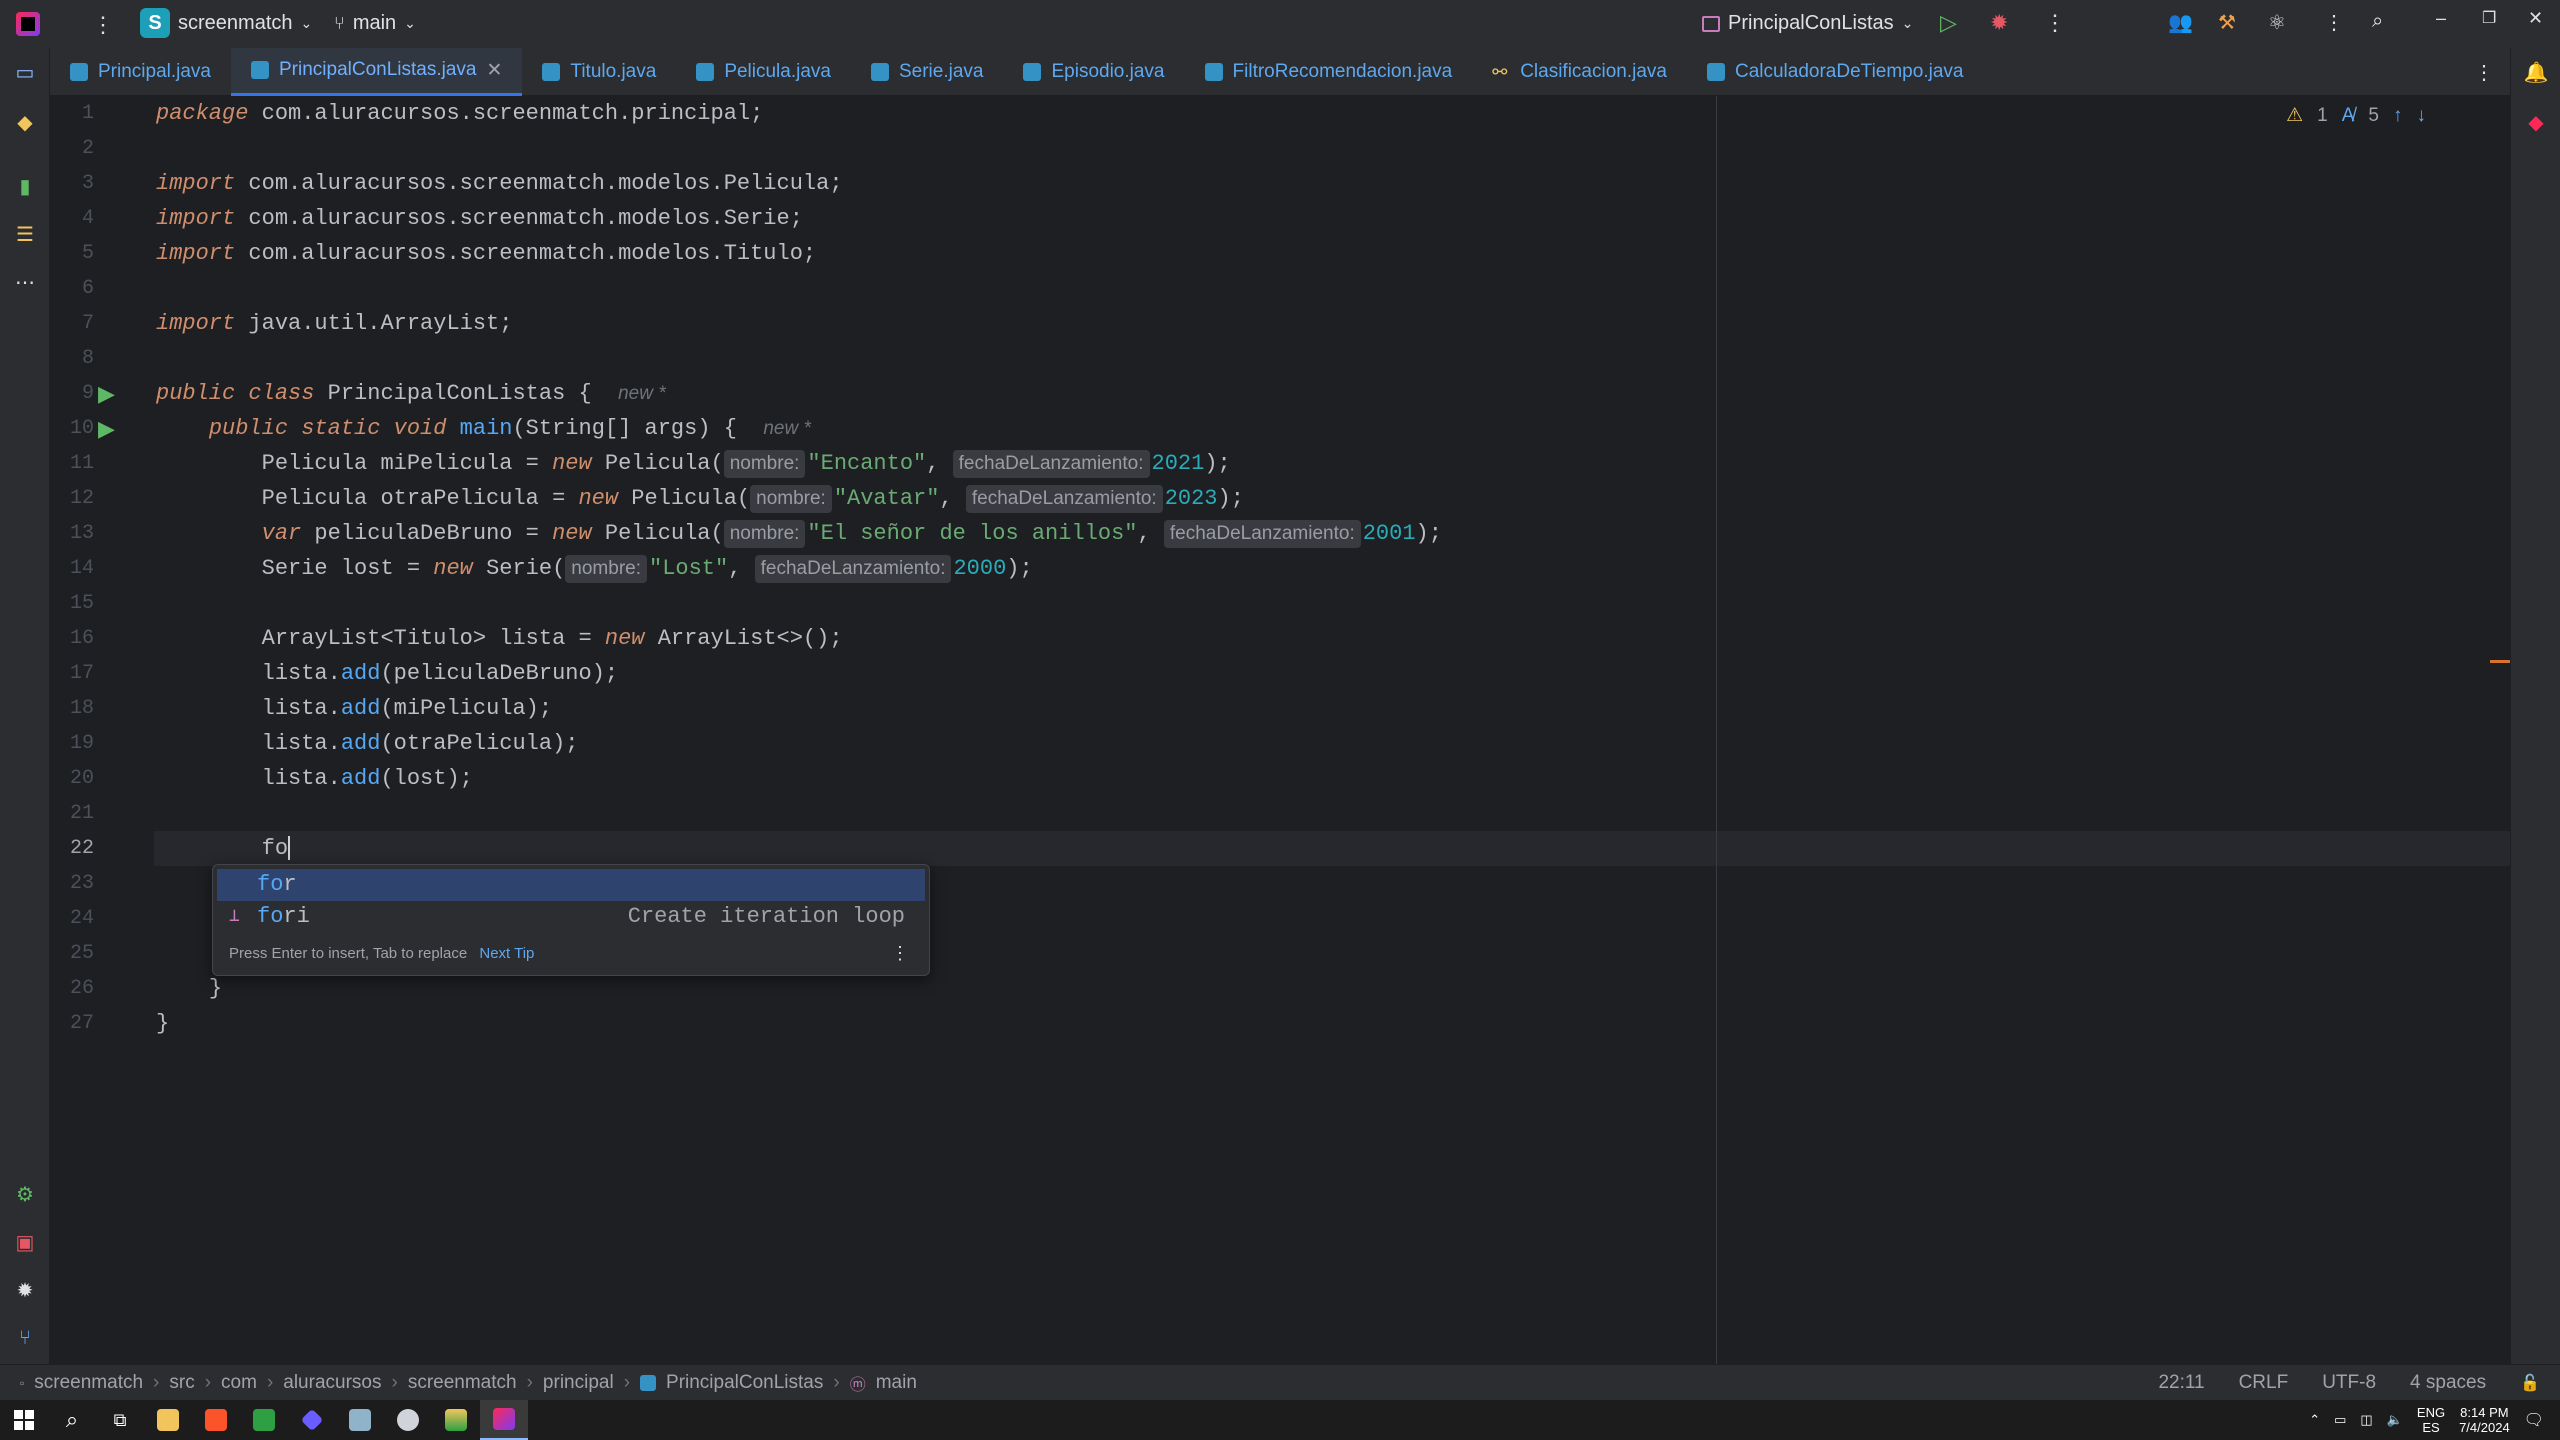 Image resolution: width=2560 pixels, height=1440 pixels. Describe the element at coordinates (1579, 72) in the screenshot. I see `tab-clasificacion: ⚯ Clasificacion.java` at that location.